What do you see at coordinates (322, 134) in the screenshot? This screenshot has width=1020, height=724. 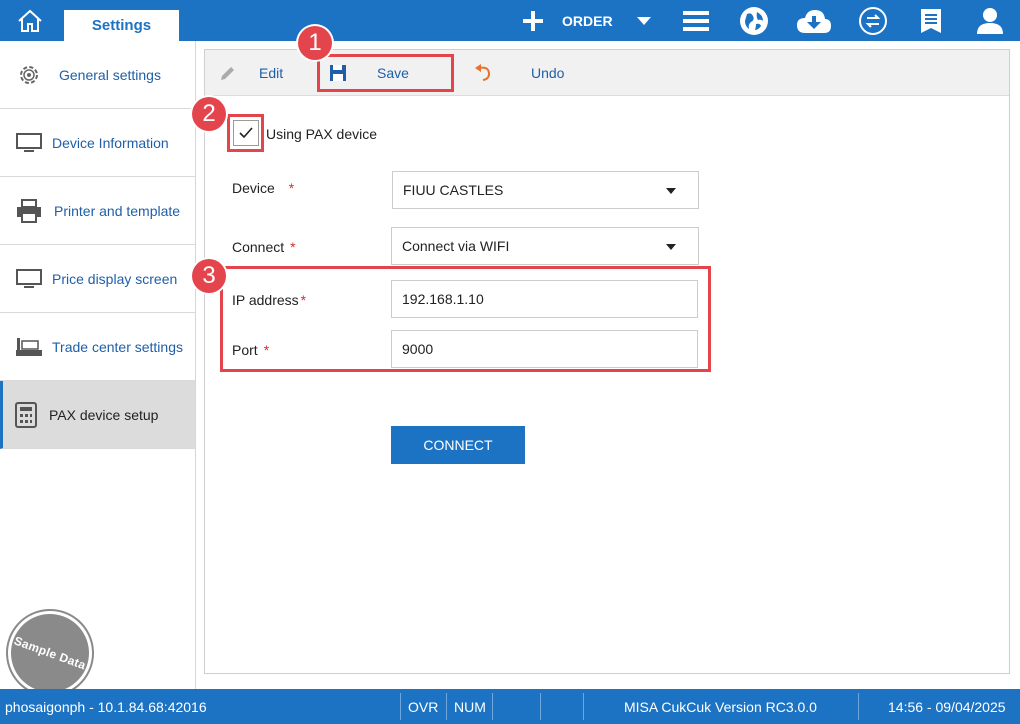 I see `using-pax-label: Using PAX device` at bounding box center [322, 134].